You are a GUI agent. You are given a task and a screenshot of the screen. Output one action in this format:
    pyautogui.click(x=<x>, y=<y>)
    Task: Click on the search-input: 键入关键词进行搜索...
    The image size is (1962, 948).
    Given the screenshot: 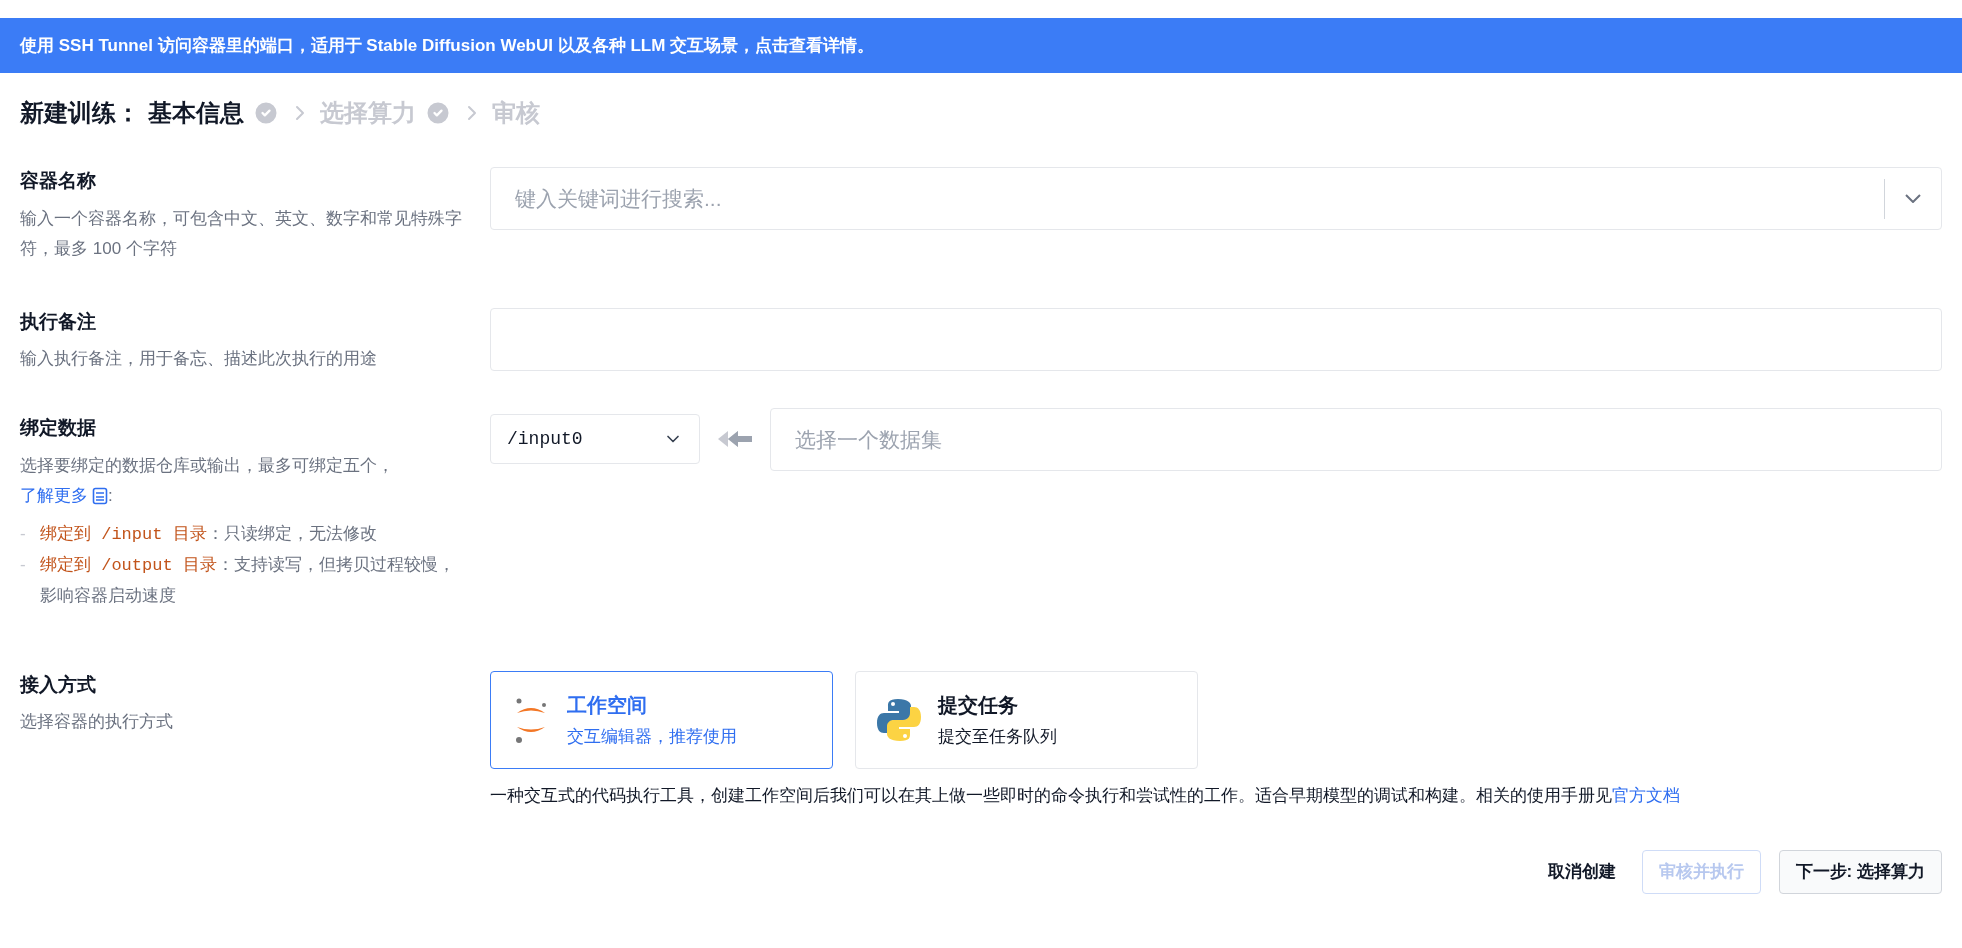 What is the action you would take?
    pyautogui.click(x=1187, y=198)
    